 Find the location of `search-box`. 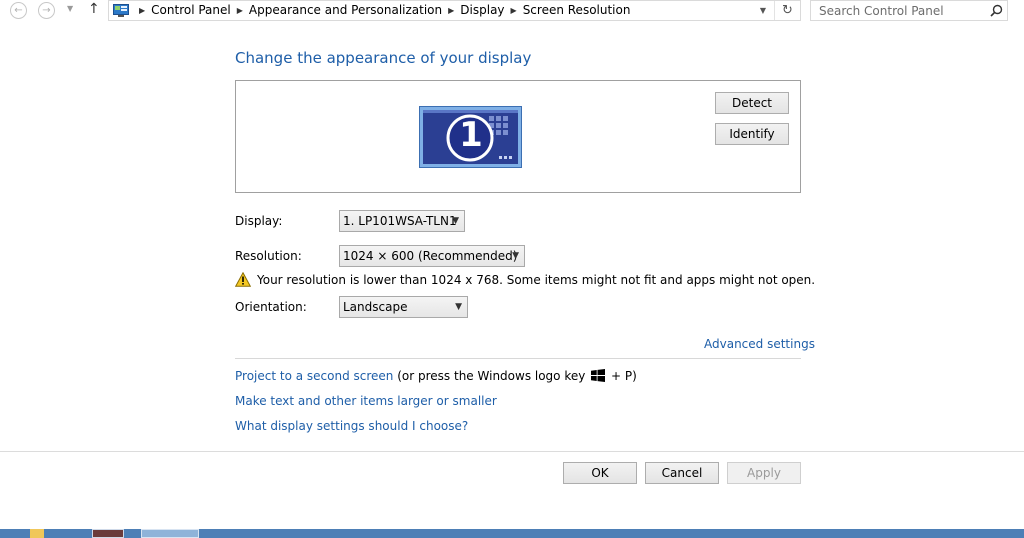

search-box is located at coordinates (909, 10).